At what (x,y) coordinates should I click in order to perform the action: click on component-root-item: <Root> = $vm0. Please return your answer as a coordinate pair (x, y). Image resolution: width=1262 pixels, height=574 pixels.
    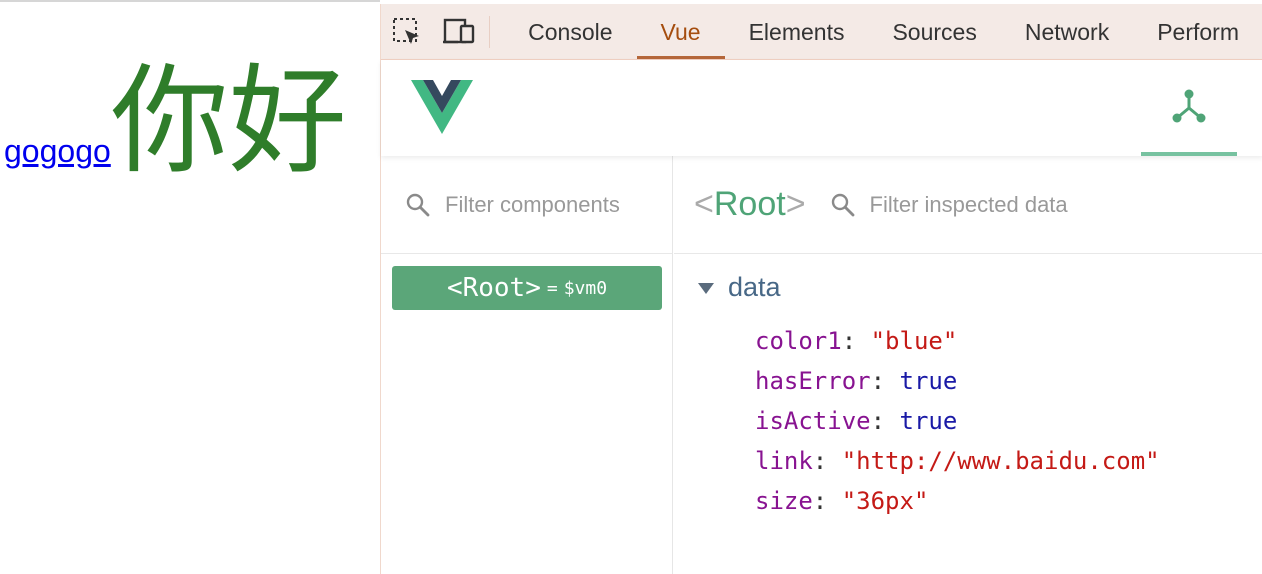
    Looking at the image, I should click on (527, 288).